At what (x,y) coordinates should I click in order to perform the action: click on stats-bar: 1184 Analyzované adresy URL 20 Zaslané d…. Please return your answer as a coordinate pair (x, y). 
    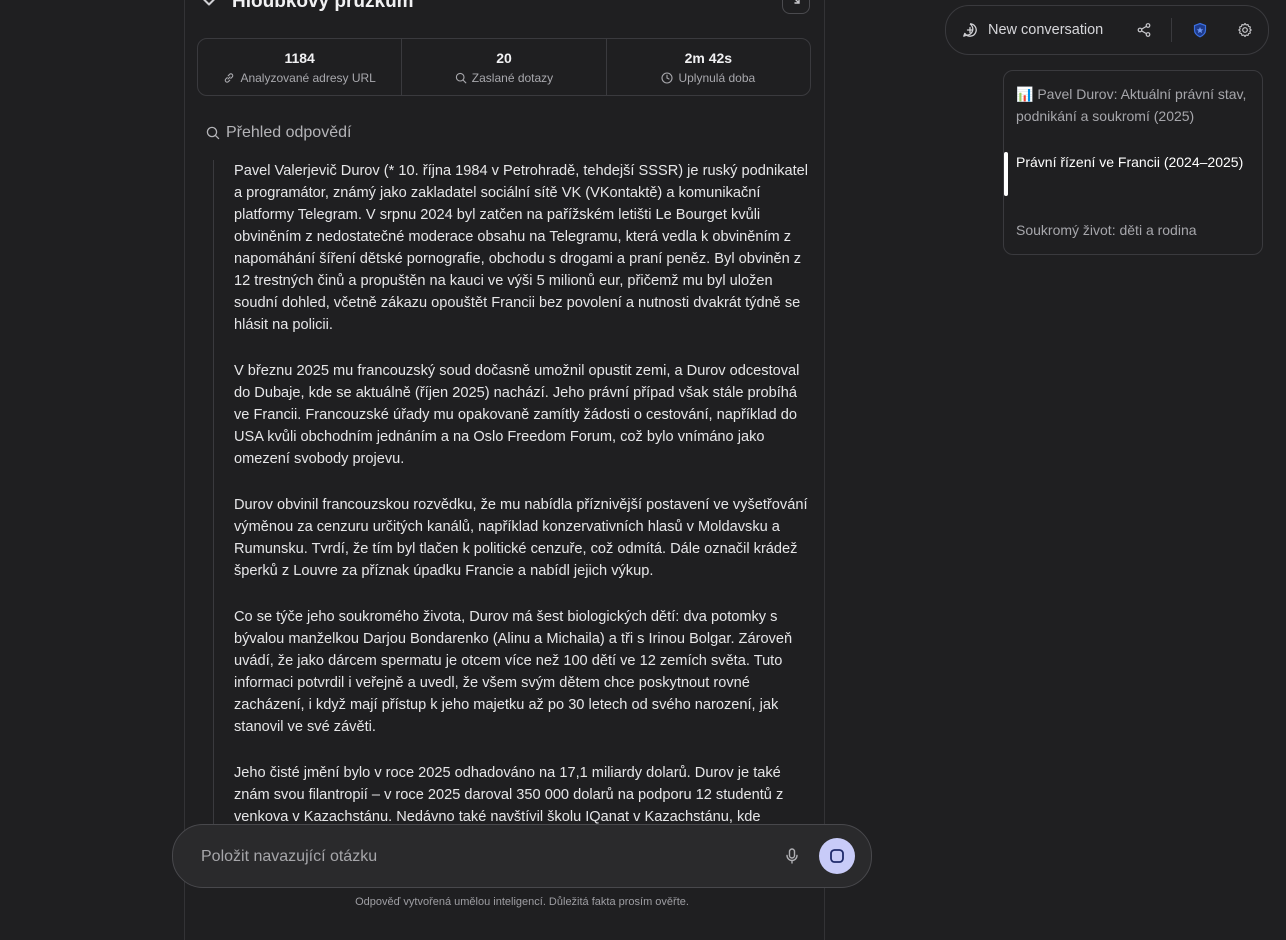
    Looking at the image, I should click on (504, 67).